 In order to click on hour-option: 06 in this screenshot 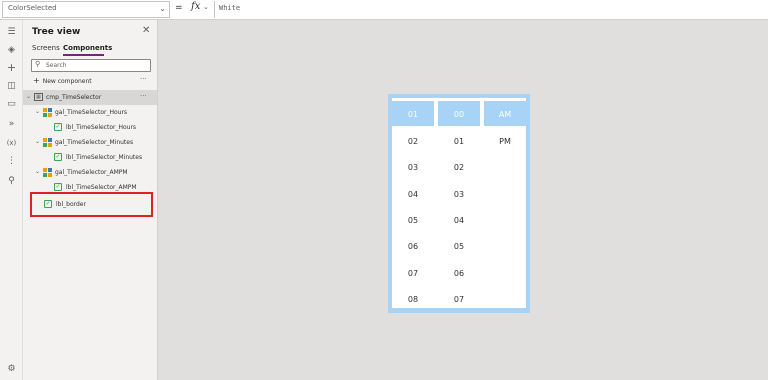, I will do `click(413, 246)`.